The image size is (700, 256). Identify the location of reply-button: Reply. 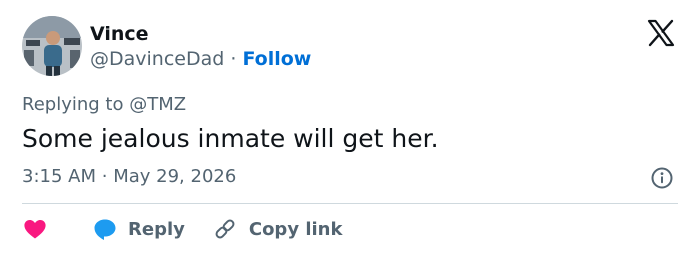
(138, 229).